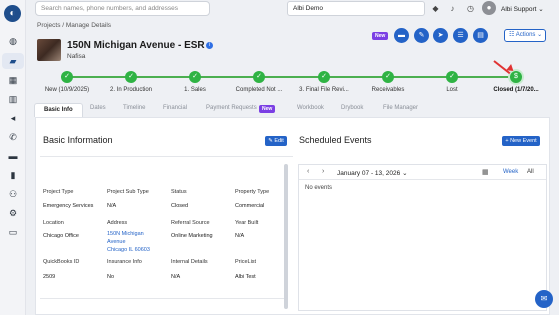  Describe the element at coordinates (98, 108) in the screenshot. I see `tab-dates: Dates` at that location.